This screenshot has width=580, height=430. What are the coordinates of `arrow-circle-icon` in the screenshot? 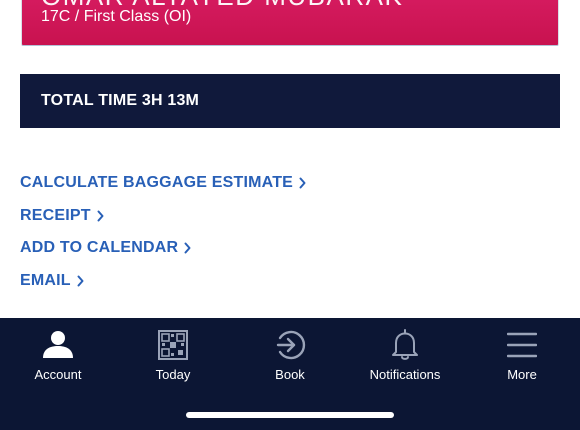 It's located at (291, 345).